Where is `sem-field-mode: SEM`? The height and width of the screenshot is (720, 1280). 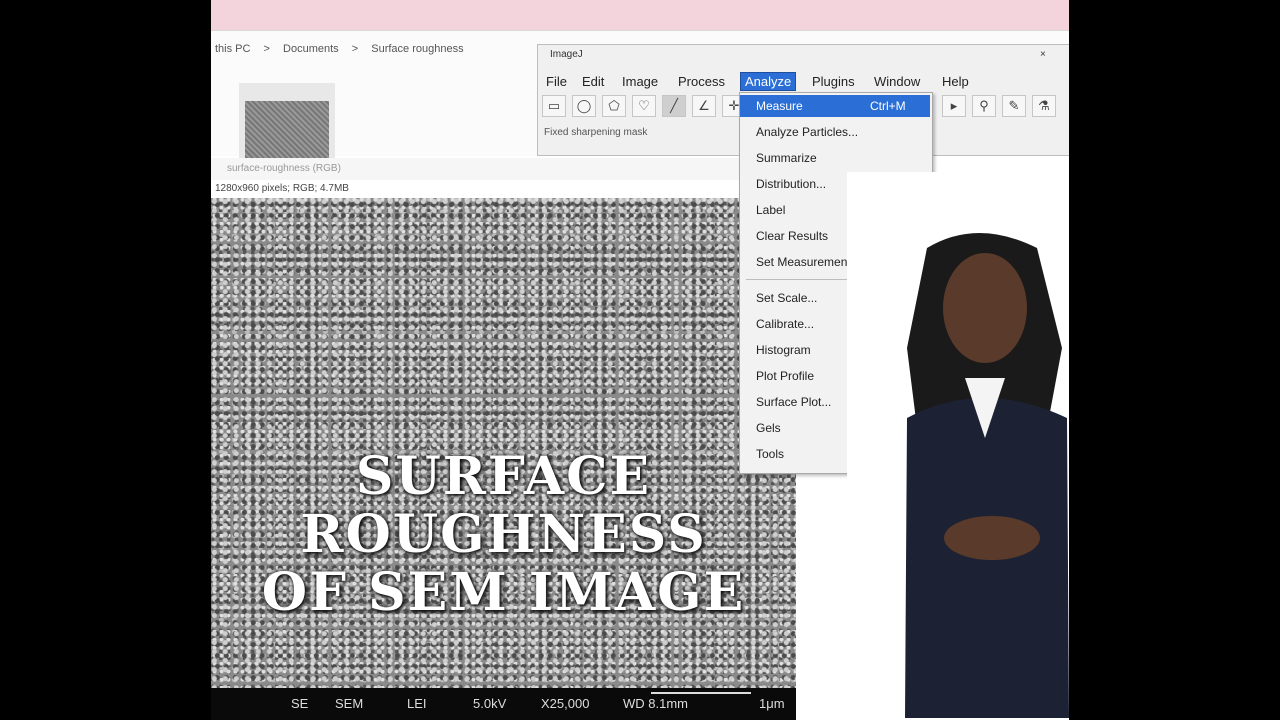 sem-field-mode: SEM is located at coordinates (349, 703).